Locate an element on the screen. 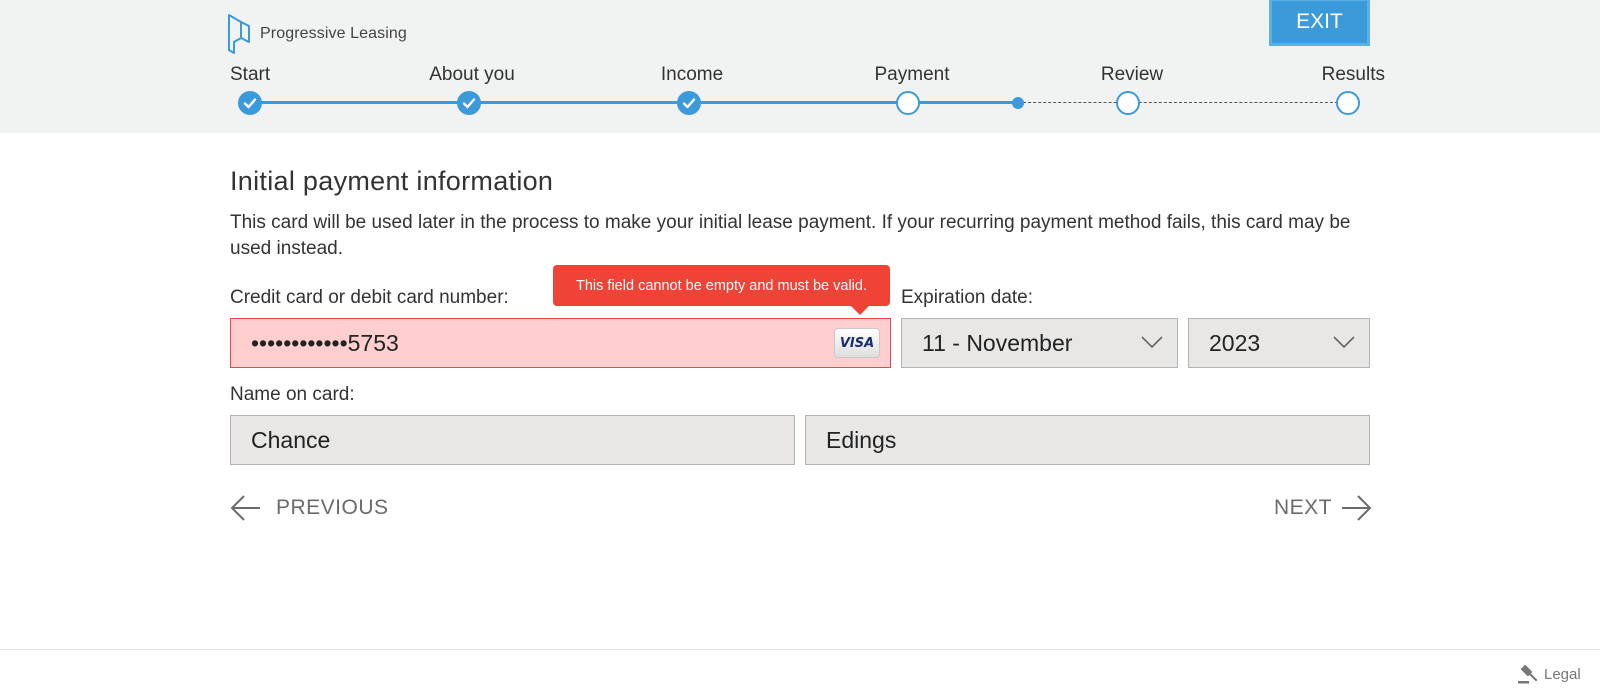  progress-position-marker is located at coordinates (1018, 103).